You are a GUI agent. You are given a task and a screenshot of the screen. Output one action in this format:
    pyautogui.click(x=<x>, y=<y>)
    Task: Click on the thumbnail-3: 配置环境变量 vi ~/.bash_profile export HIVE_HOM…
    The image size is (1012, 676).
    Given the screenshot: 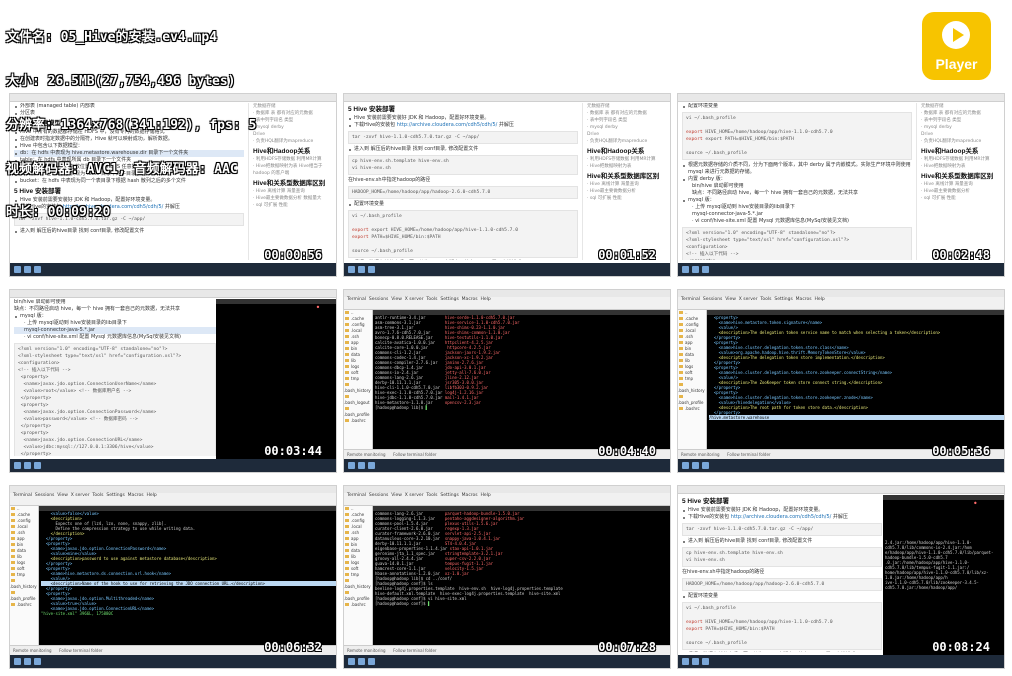 What is the action you would take?
    pyautogui.click(x=841, y=185)
    